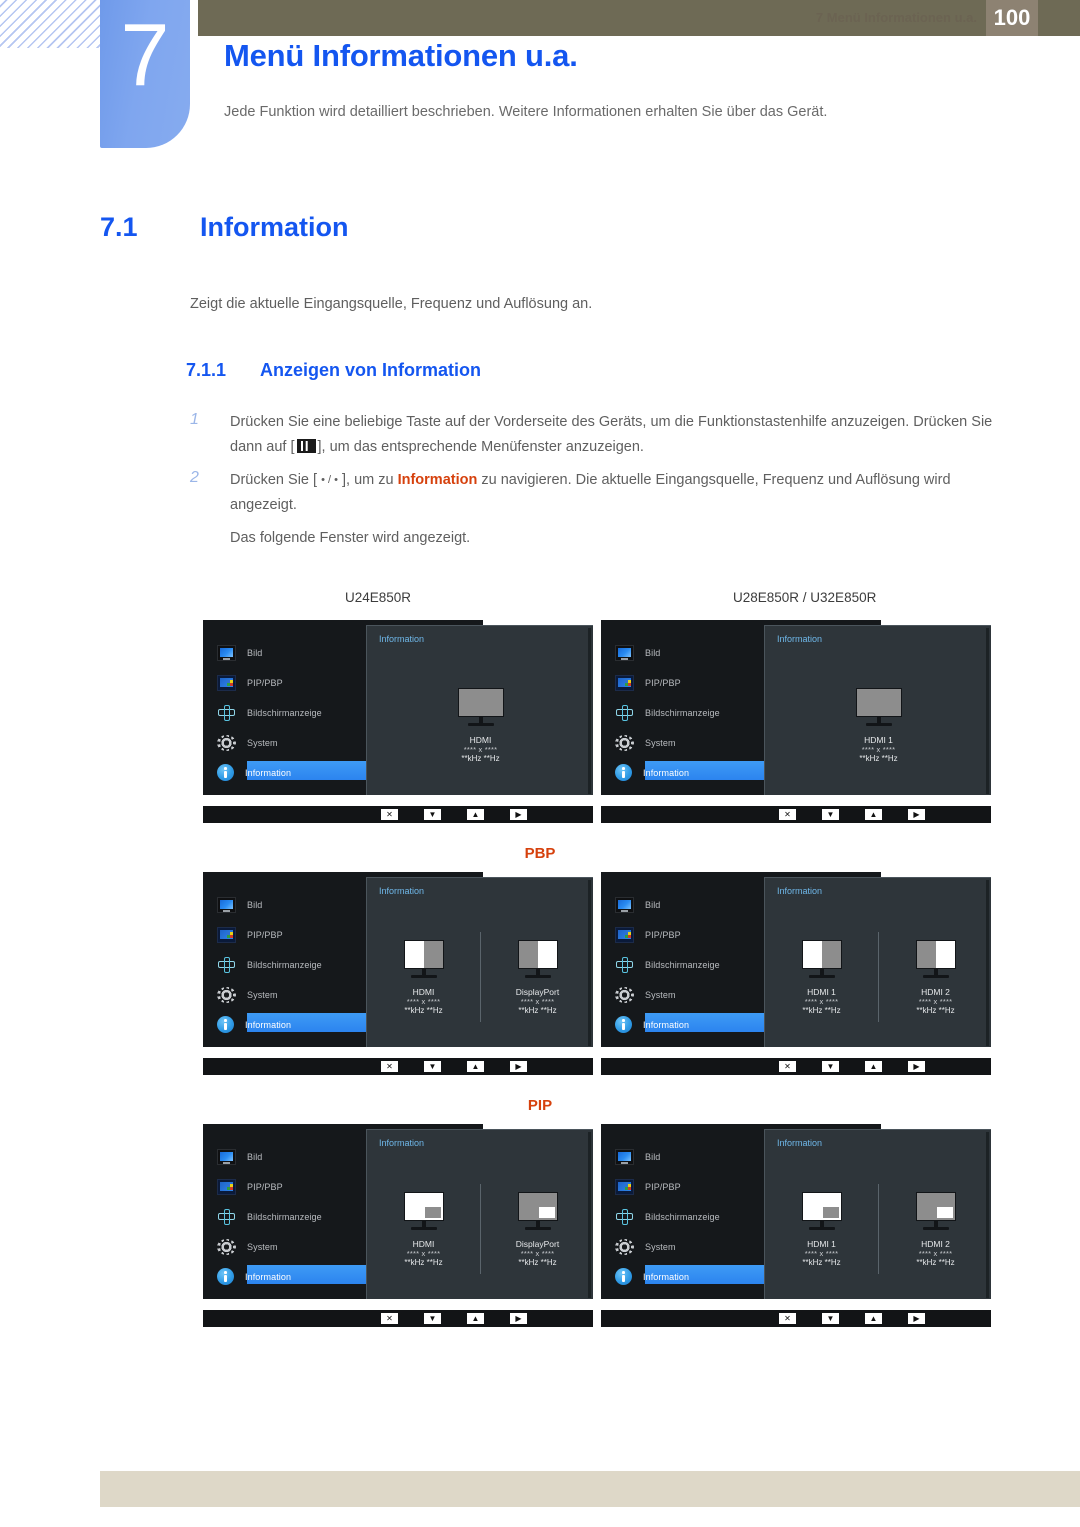  Describe the element at coordinates (537, 1243) in the screenshot. I see `input-source-name: DisplayPort` at that location.